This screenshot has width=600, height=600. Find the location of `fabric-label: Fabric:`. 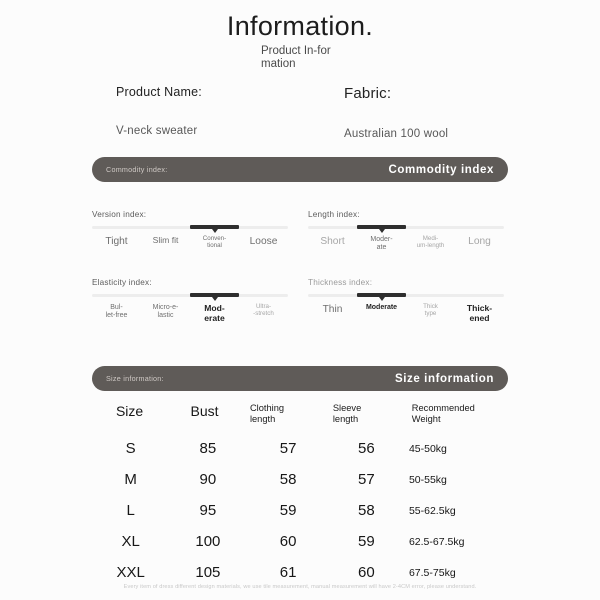

fabric-label: Fabric: is located at coordinates (368, 94).